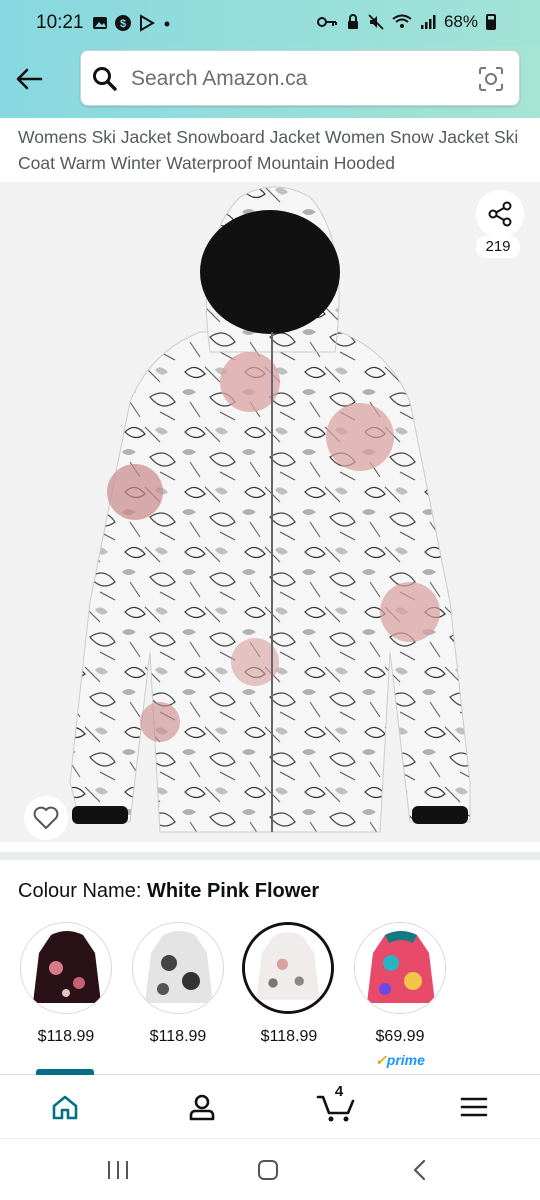 The height and width of the screenshot is (1200, 540). What do you see at coordinates (118, 1170) in the screenshot?
I see `recent-apps-icon` at bounding box center [118, 1170].